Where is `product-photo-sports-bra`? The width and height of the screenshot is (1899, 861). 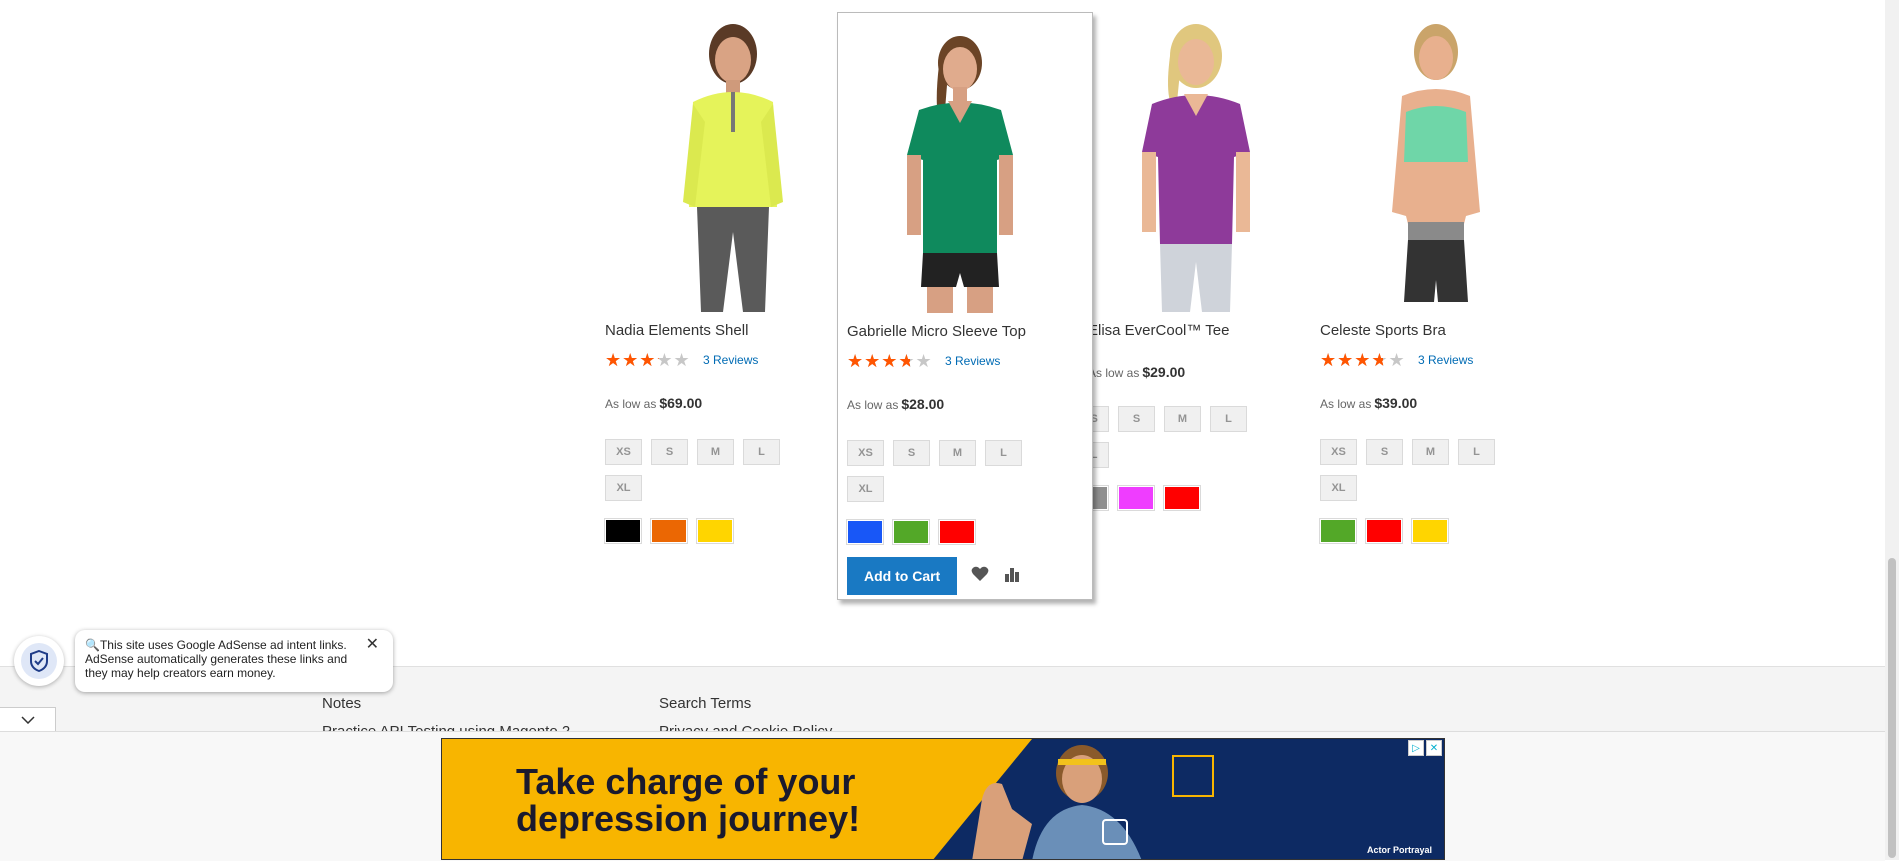 product-photo-sports-bra is located at coordinates (1436, 163).